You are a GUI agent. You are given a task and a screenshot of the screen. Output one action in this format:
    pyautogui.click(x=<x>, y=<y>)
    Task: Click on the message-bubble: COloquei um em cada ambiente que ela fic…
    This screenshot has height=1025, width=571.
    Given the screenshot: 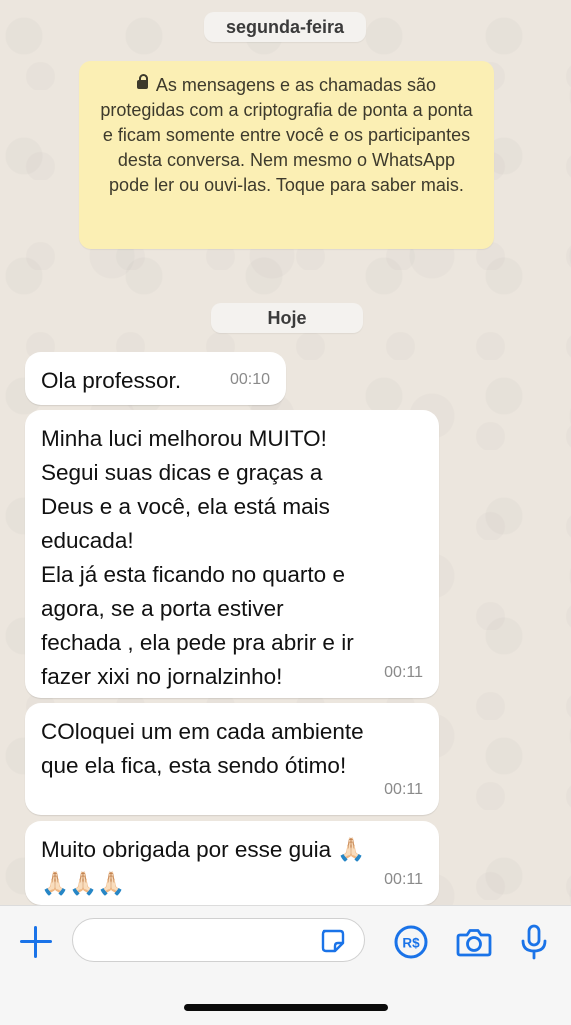 What is the action you would take?
    pyautogui.click(x=232, y=759)
    